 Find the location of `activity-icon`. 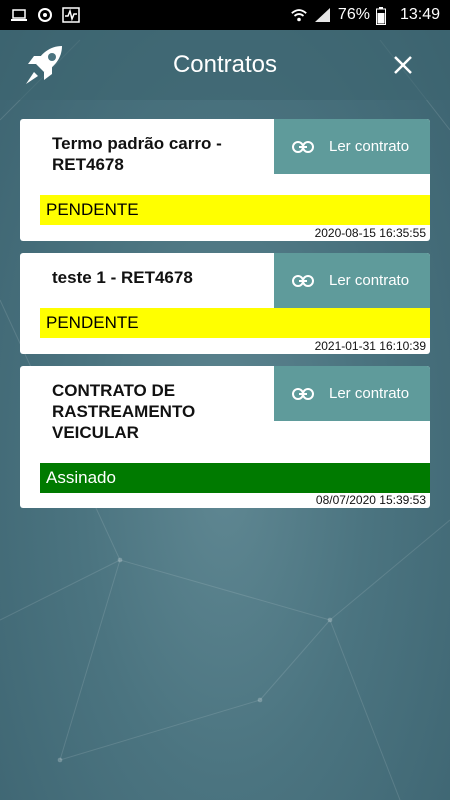

activity-icon is located at coordinates (71, 15).